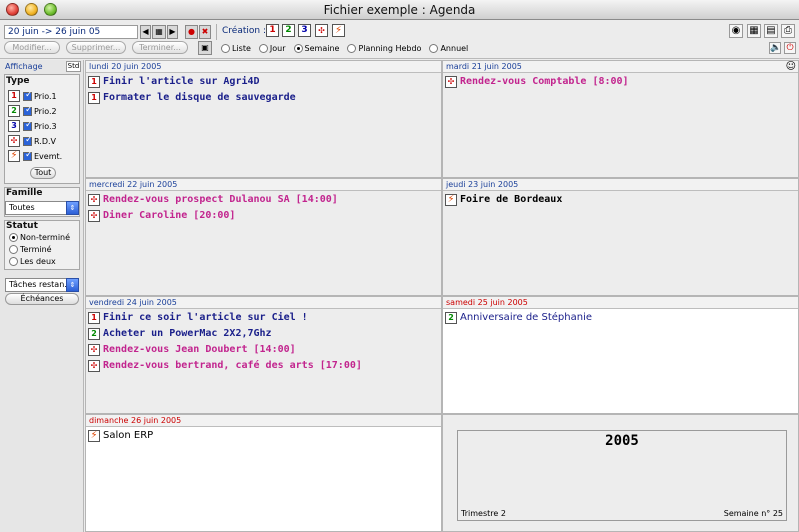 This screenshot has height=532, width=799. I want to click on type-row-prio3: 3 Prio.3, so click(32, 126).